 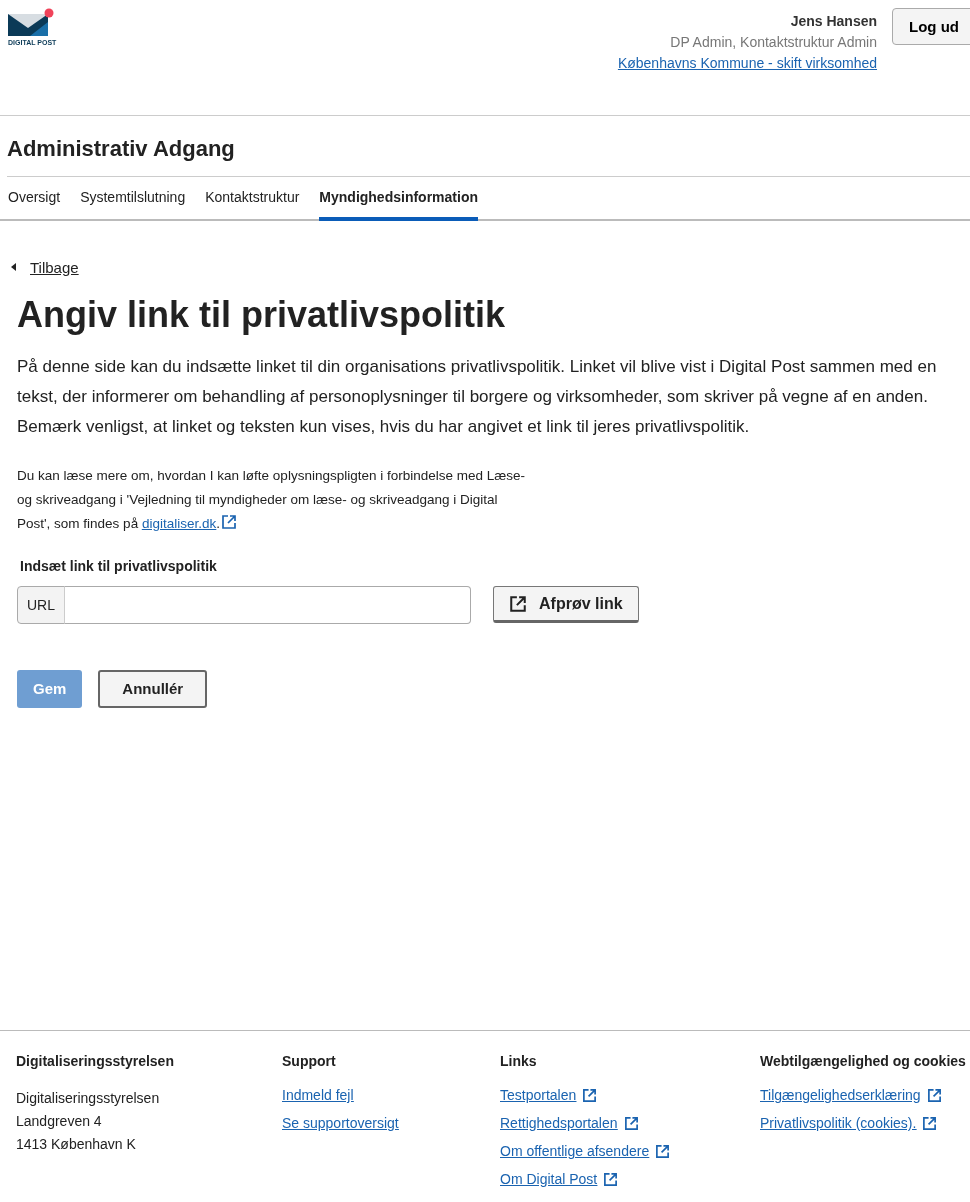 What do you see at coordinates (88, 1098) in the screenshot?
I see `address-line: Digitaliseringsstyrelsen` at bounding box center [88, 1098].